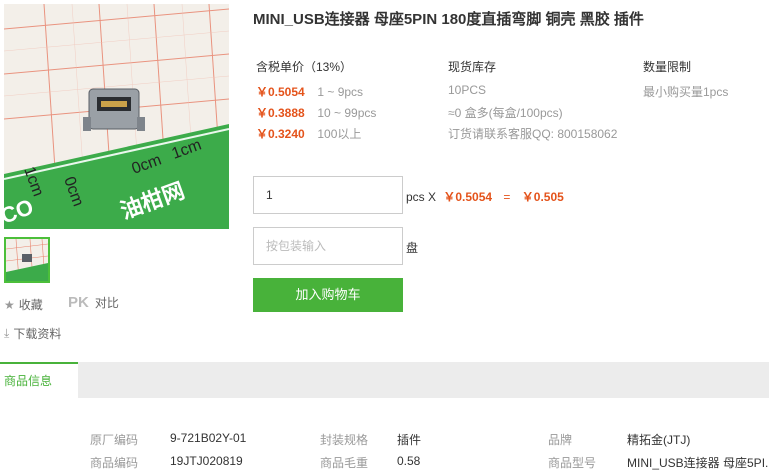  Describe the element at coordinates (308, 133) in the screenshot. I see `price-tier: ￥0.3240 100以上` at that location.